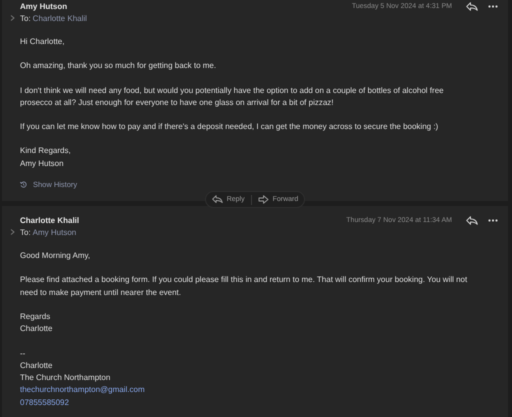  What do you see at coordinates (43, 42) in the screenshot?
I see `body-text: Hi Charlotte,` at bounding box center [43, 42].